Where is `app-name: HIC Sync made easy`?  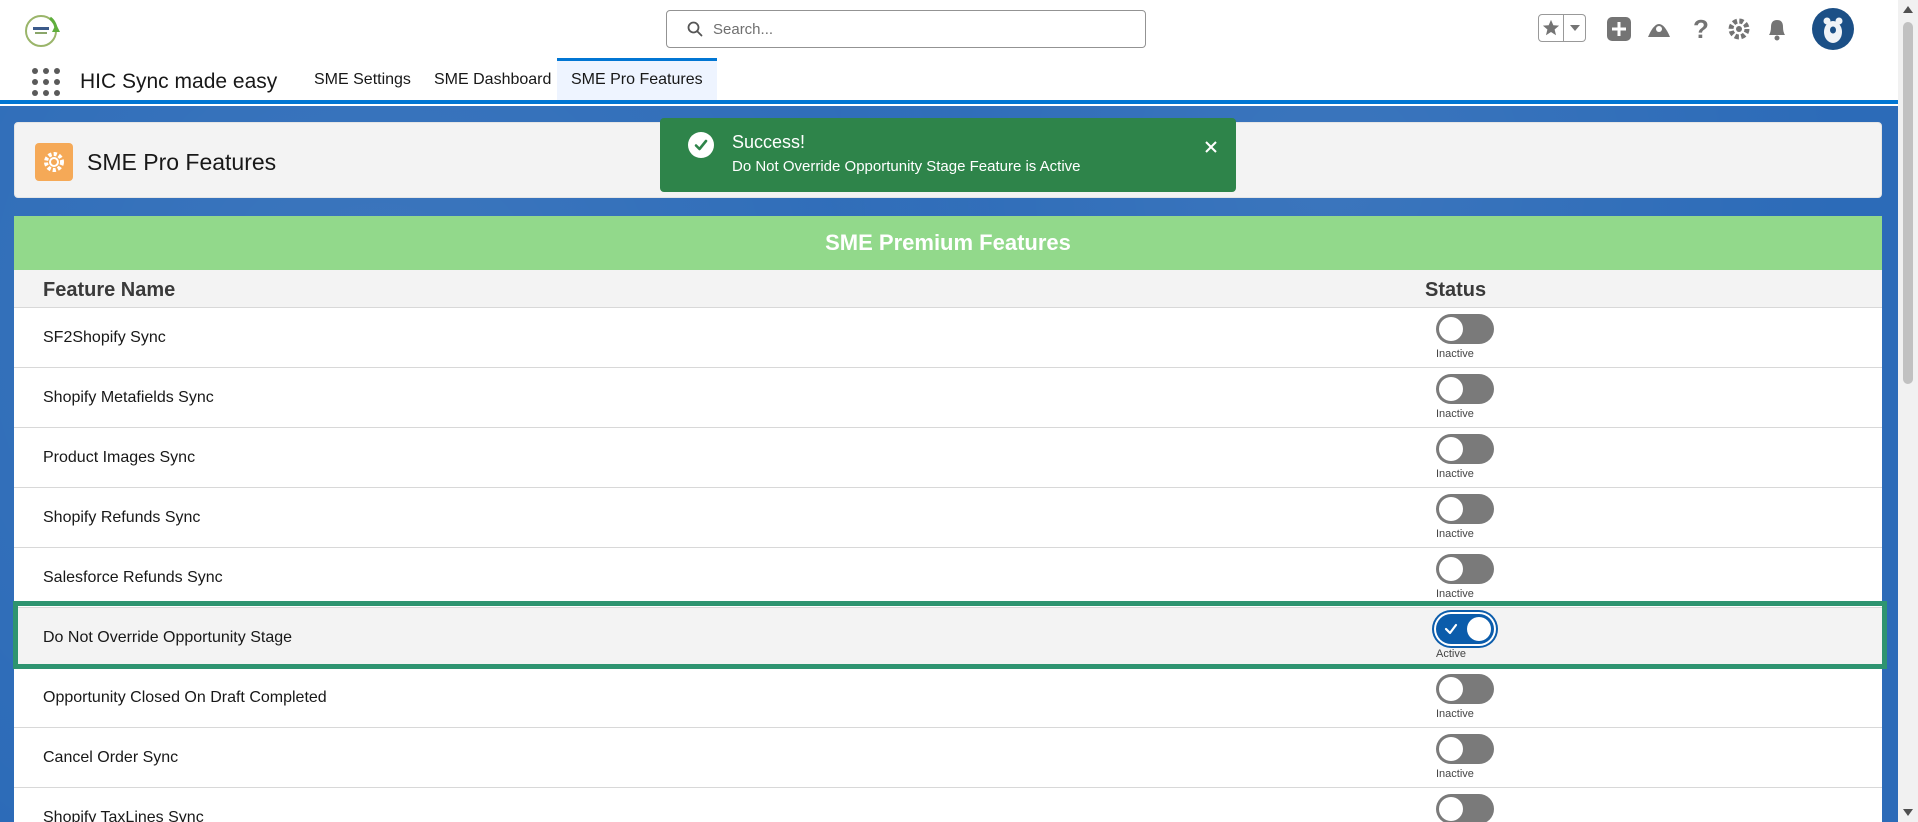
app-name: HIC Sync made easy is located at coordinates (179, 81).